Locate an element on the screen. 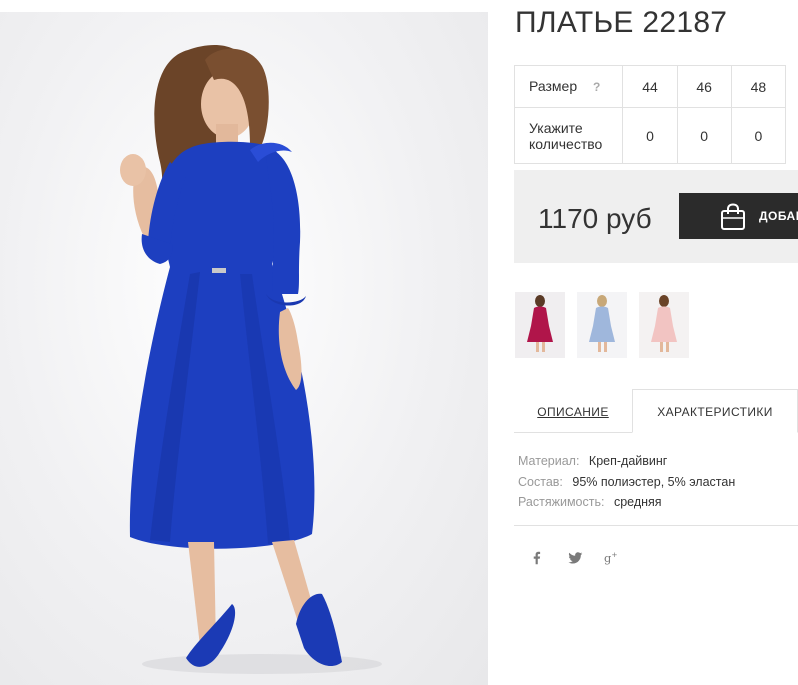 The image size is (798, 685). add-to-cart-label: ДОБАВИТЬ В КОРЗИНУ is located at coordinates (778, 216).